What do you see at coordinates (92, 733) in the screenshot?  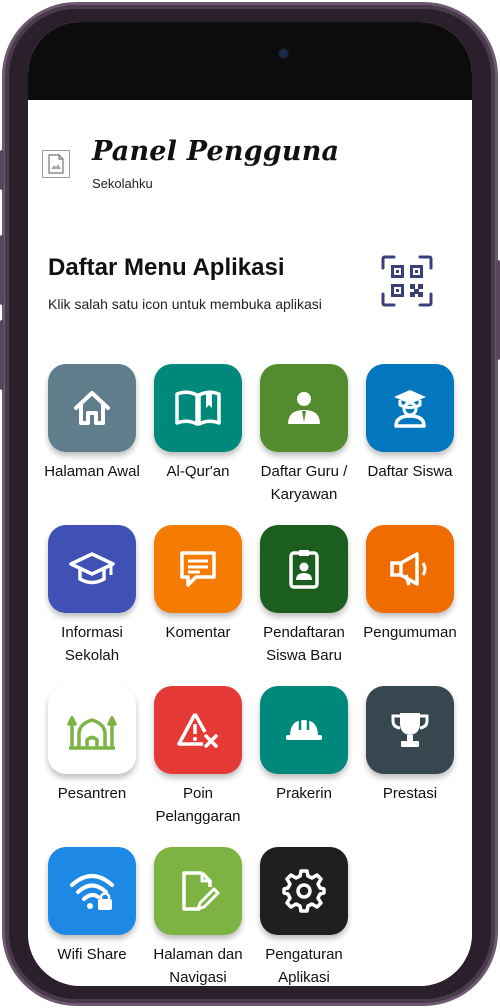 I see `mosque-icon` at bounding box center [92, 733].